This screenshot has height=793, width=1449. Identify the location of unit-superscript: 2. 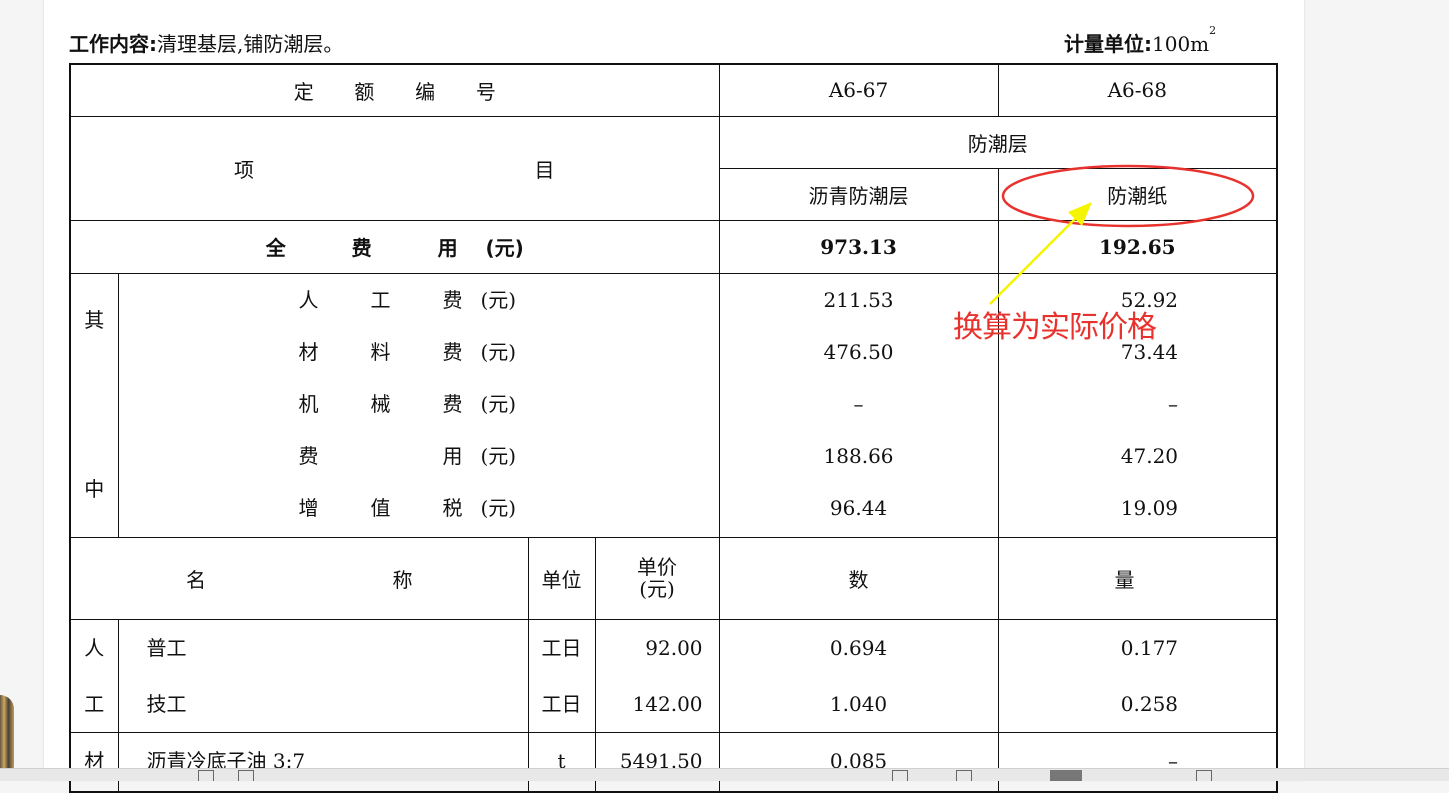
(1213, 30).